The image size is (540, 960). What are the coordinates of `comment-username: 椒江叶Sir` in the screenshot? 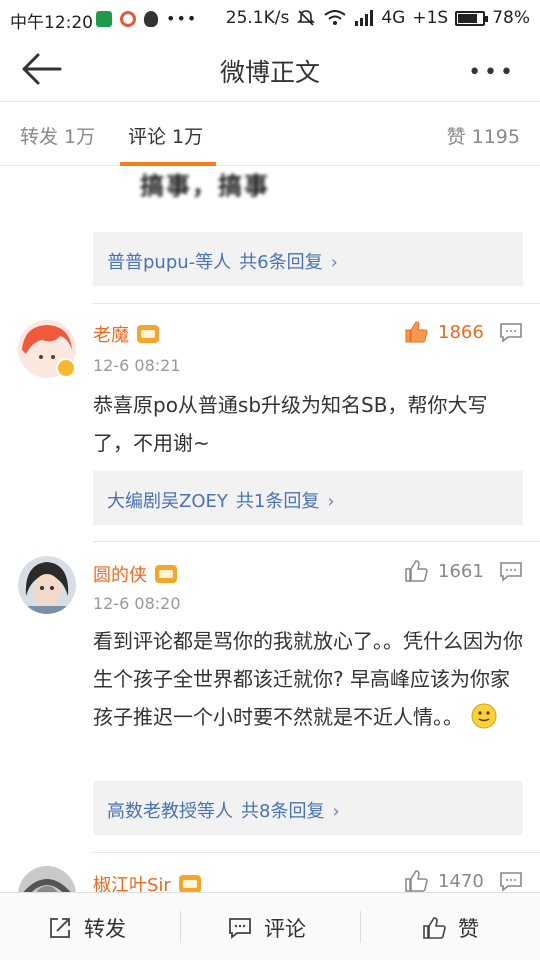 It's located at (147, 881).